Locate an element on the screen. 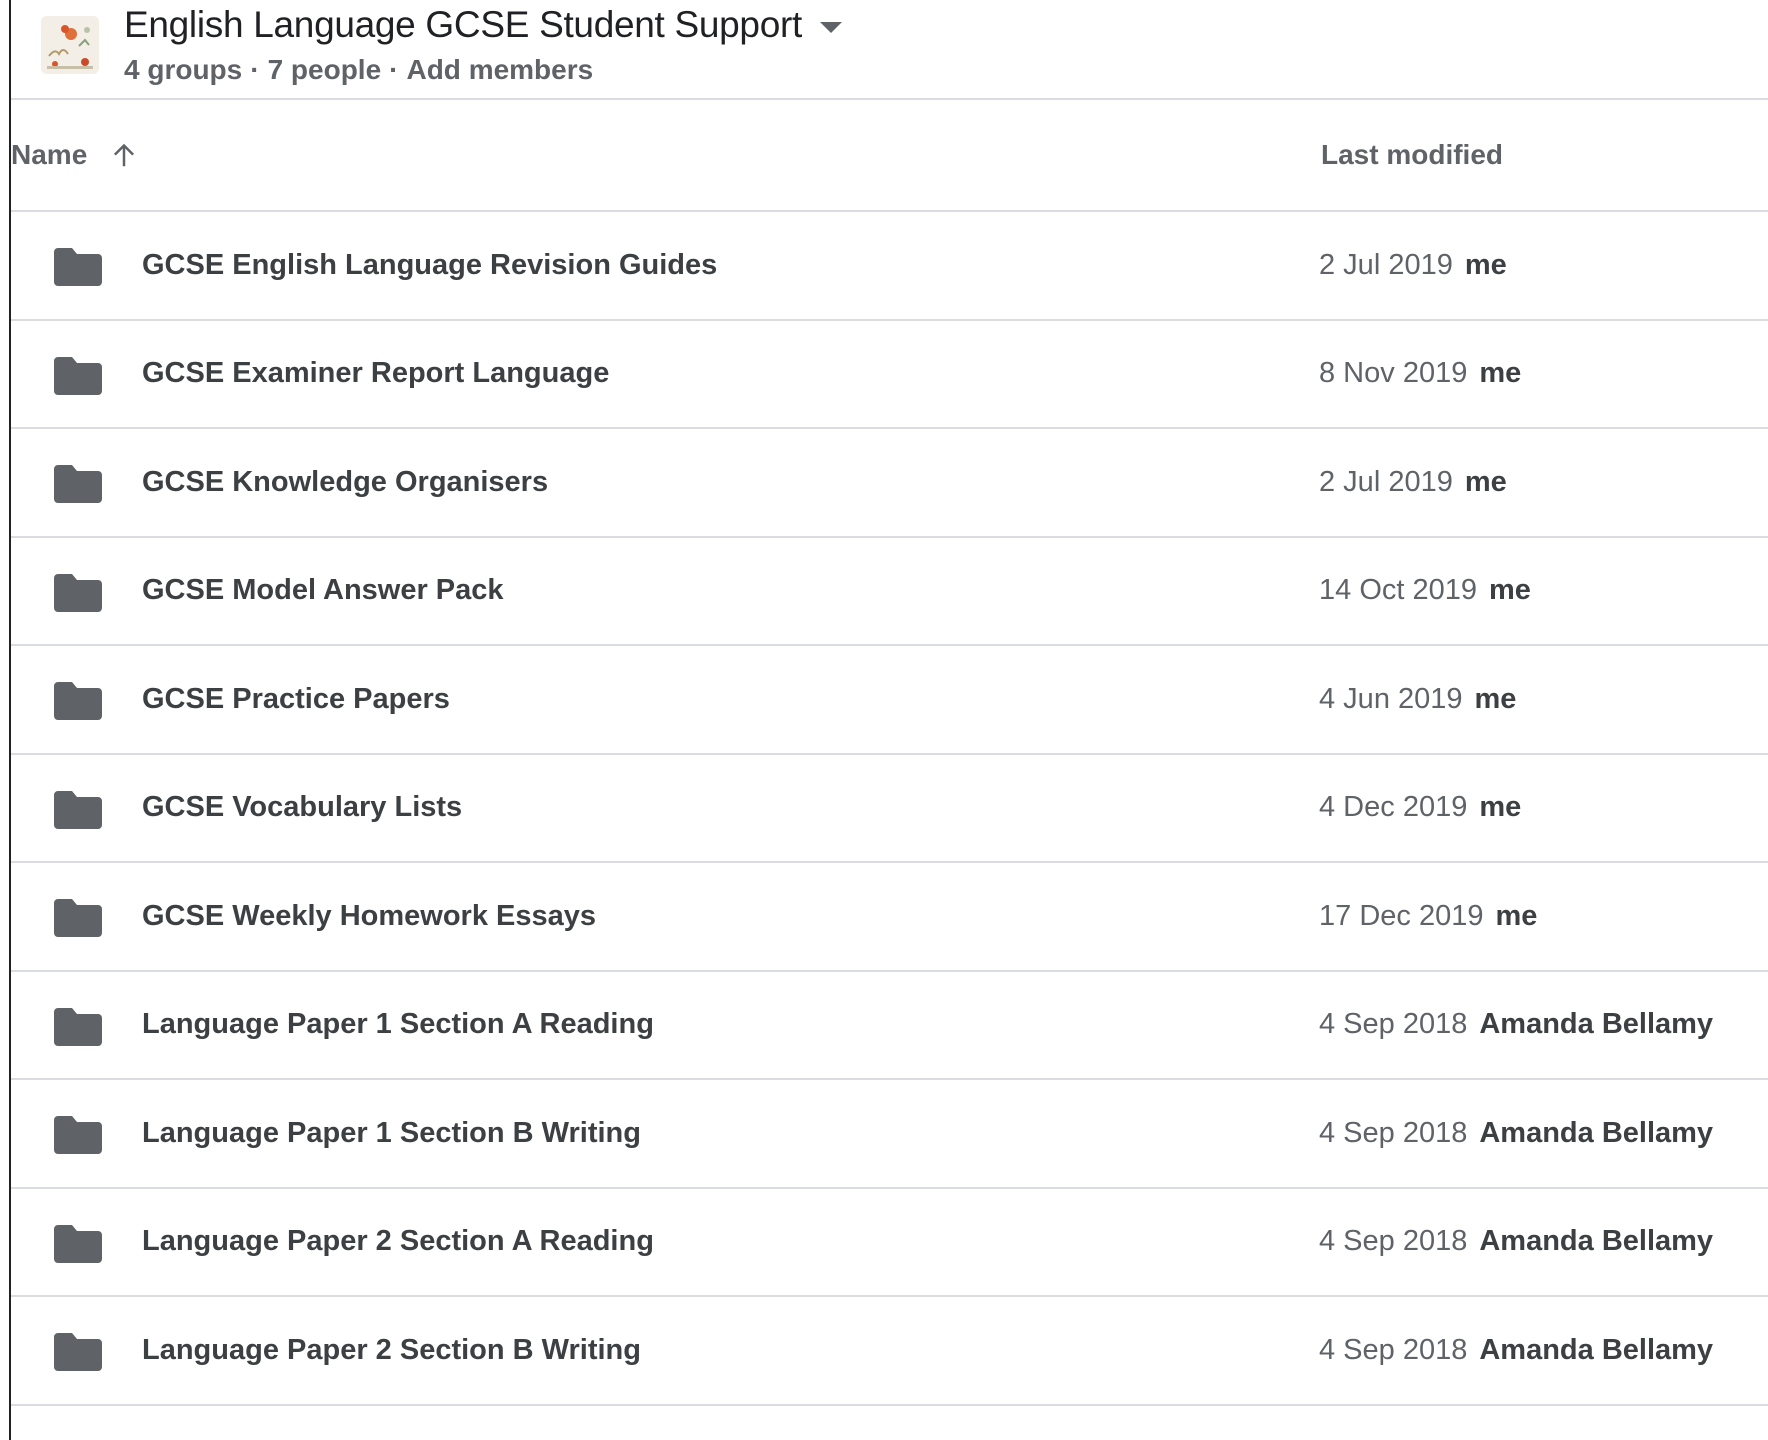 Image resolution: width=1768 pixels, height=1440 pixels. folder-name: GCSE Model Answer Pack is located at coordinates (323, 591).